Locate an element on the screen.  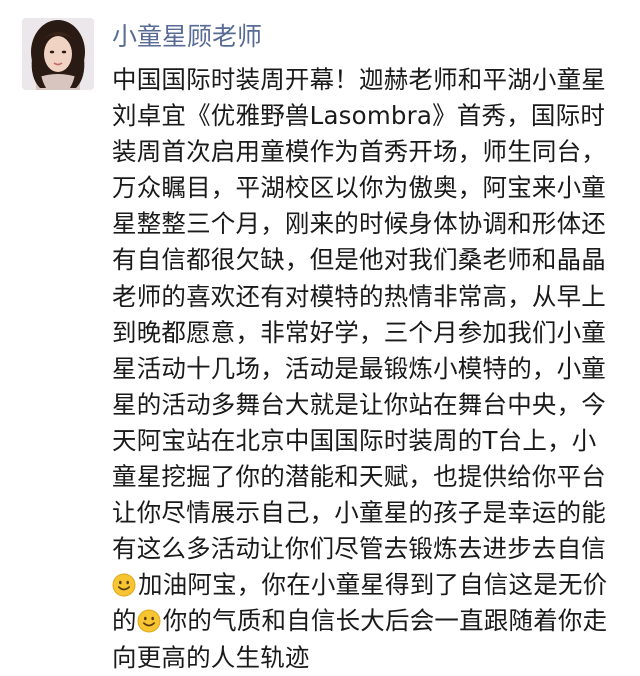
avatar-photo is located at coordinates (58, 54).